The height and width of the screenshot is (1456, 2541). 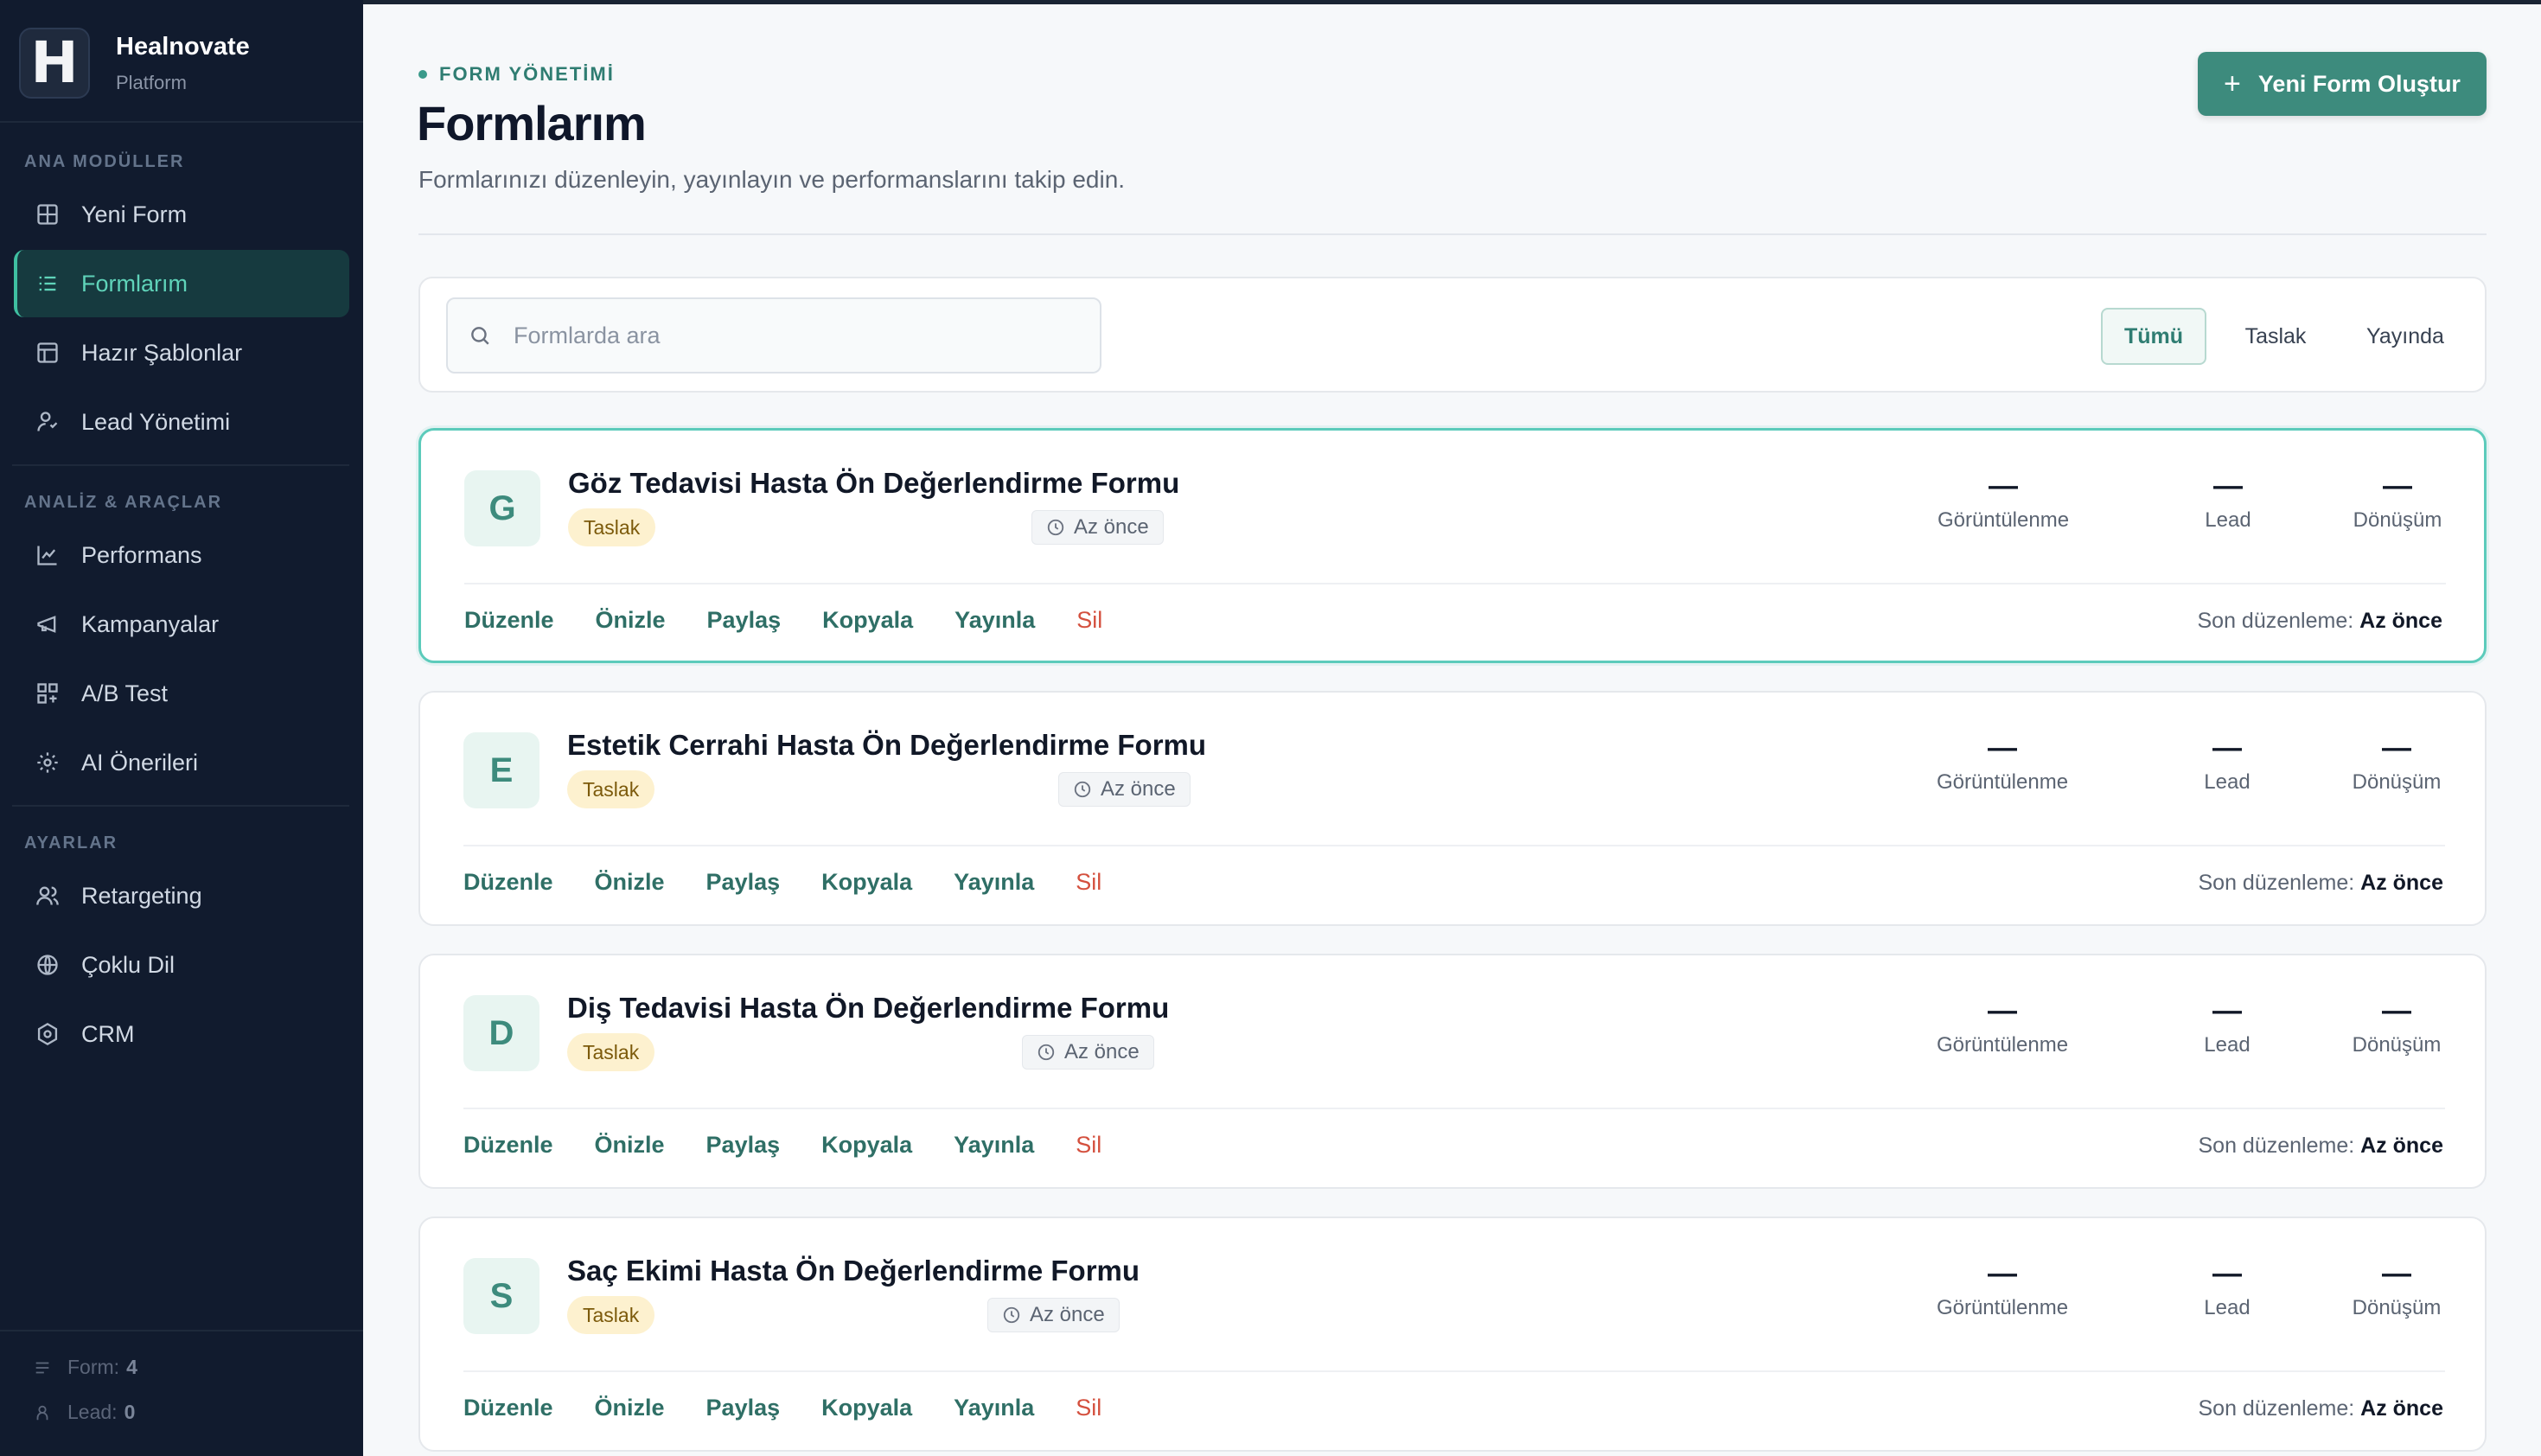 What do you see at coordinates (2275, 336) in the screenshot?
I see `filter-tab-draft: Taslak` at bounding box center [2275, 336].